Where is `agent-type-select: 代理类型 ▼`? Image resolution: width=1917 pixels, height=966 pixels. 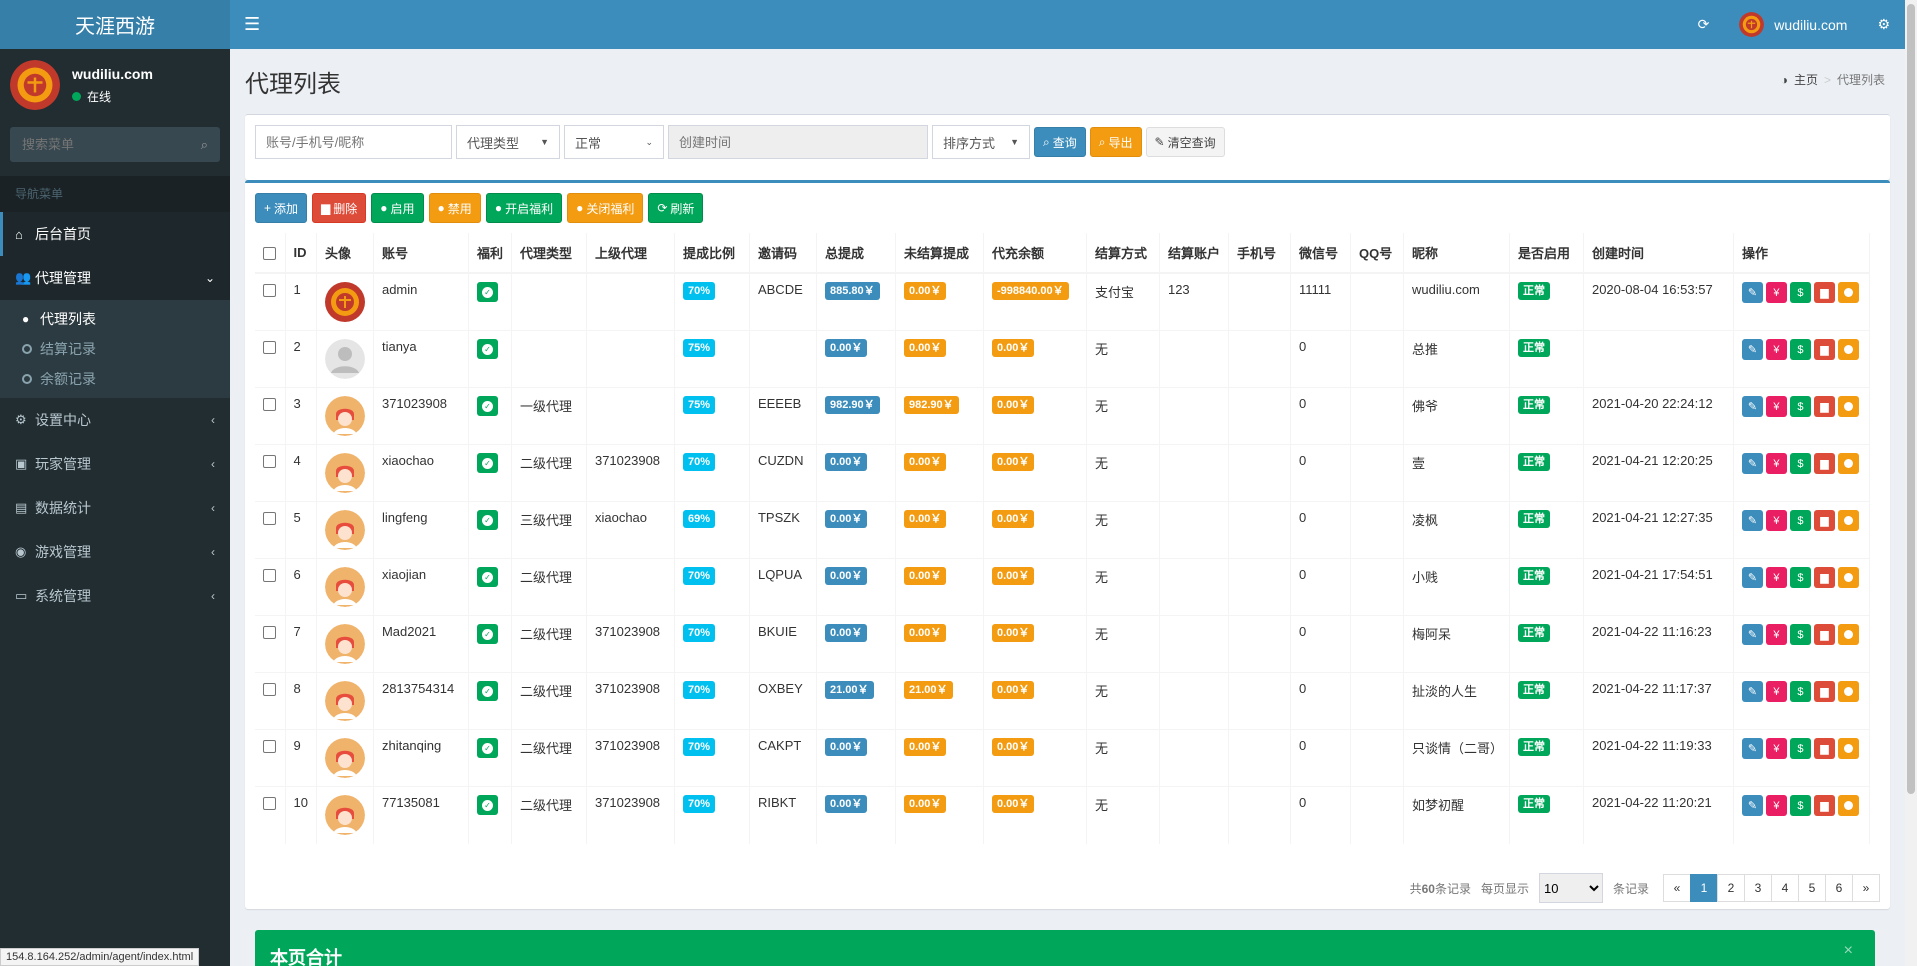 agent-type-select: 代理类型 ▼ is located at coordinates (508, 142).